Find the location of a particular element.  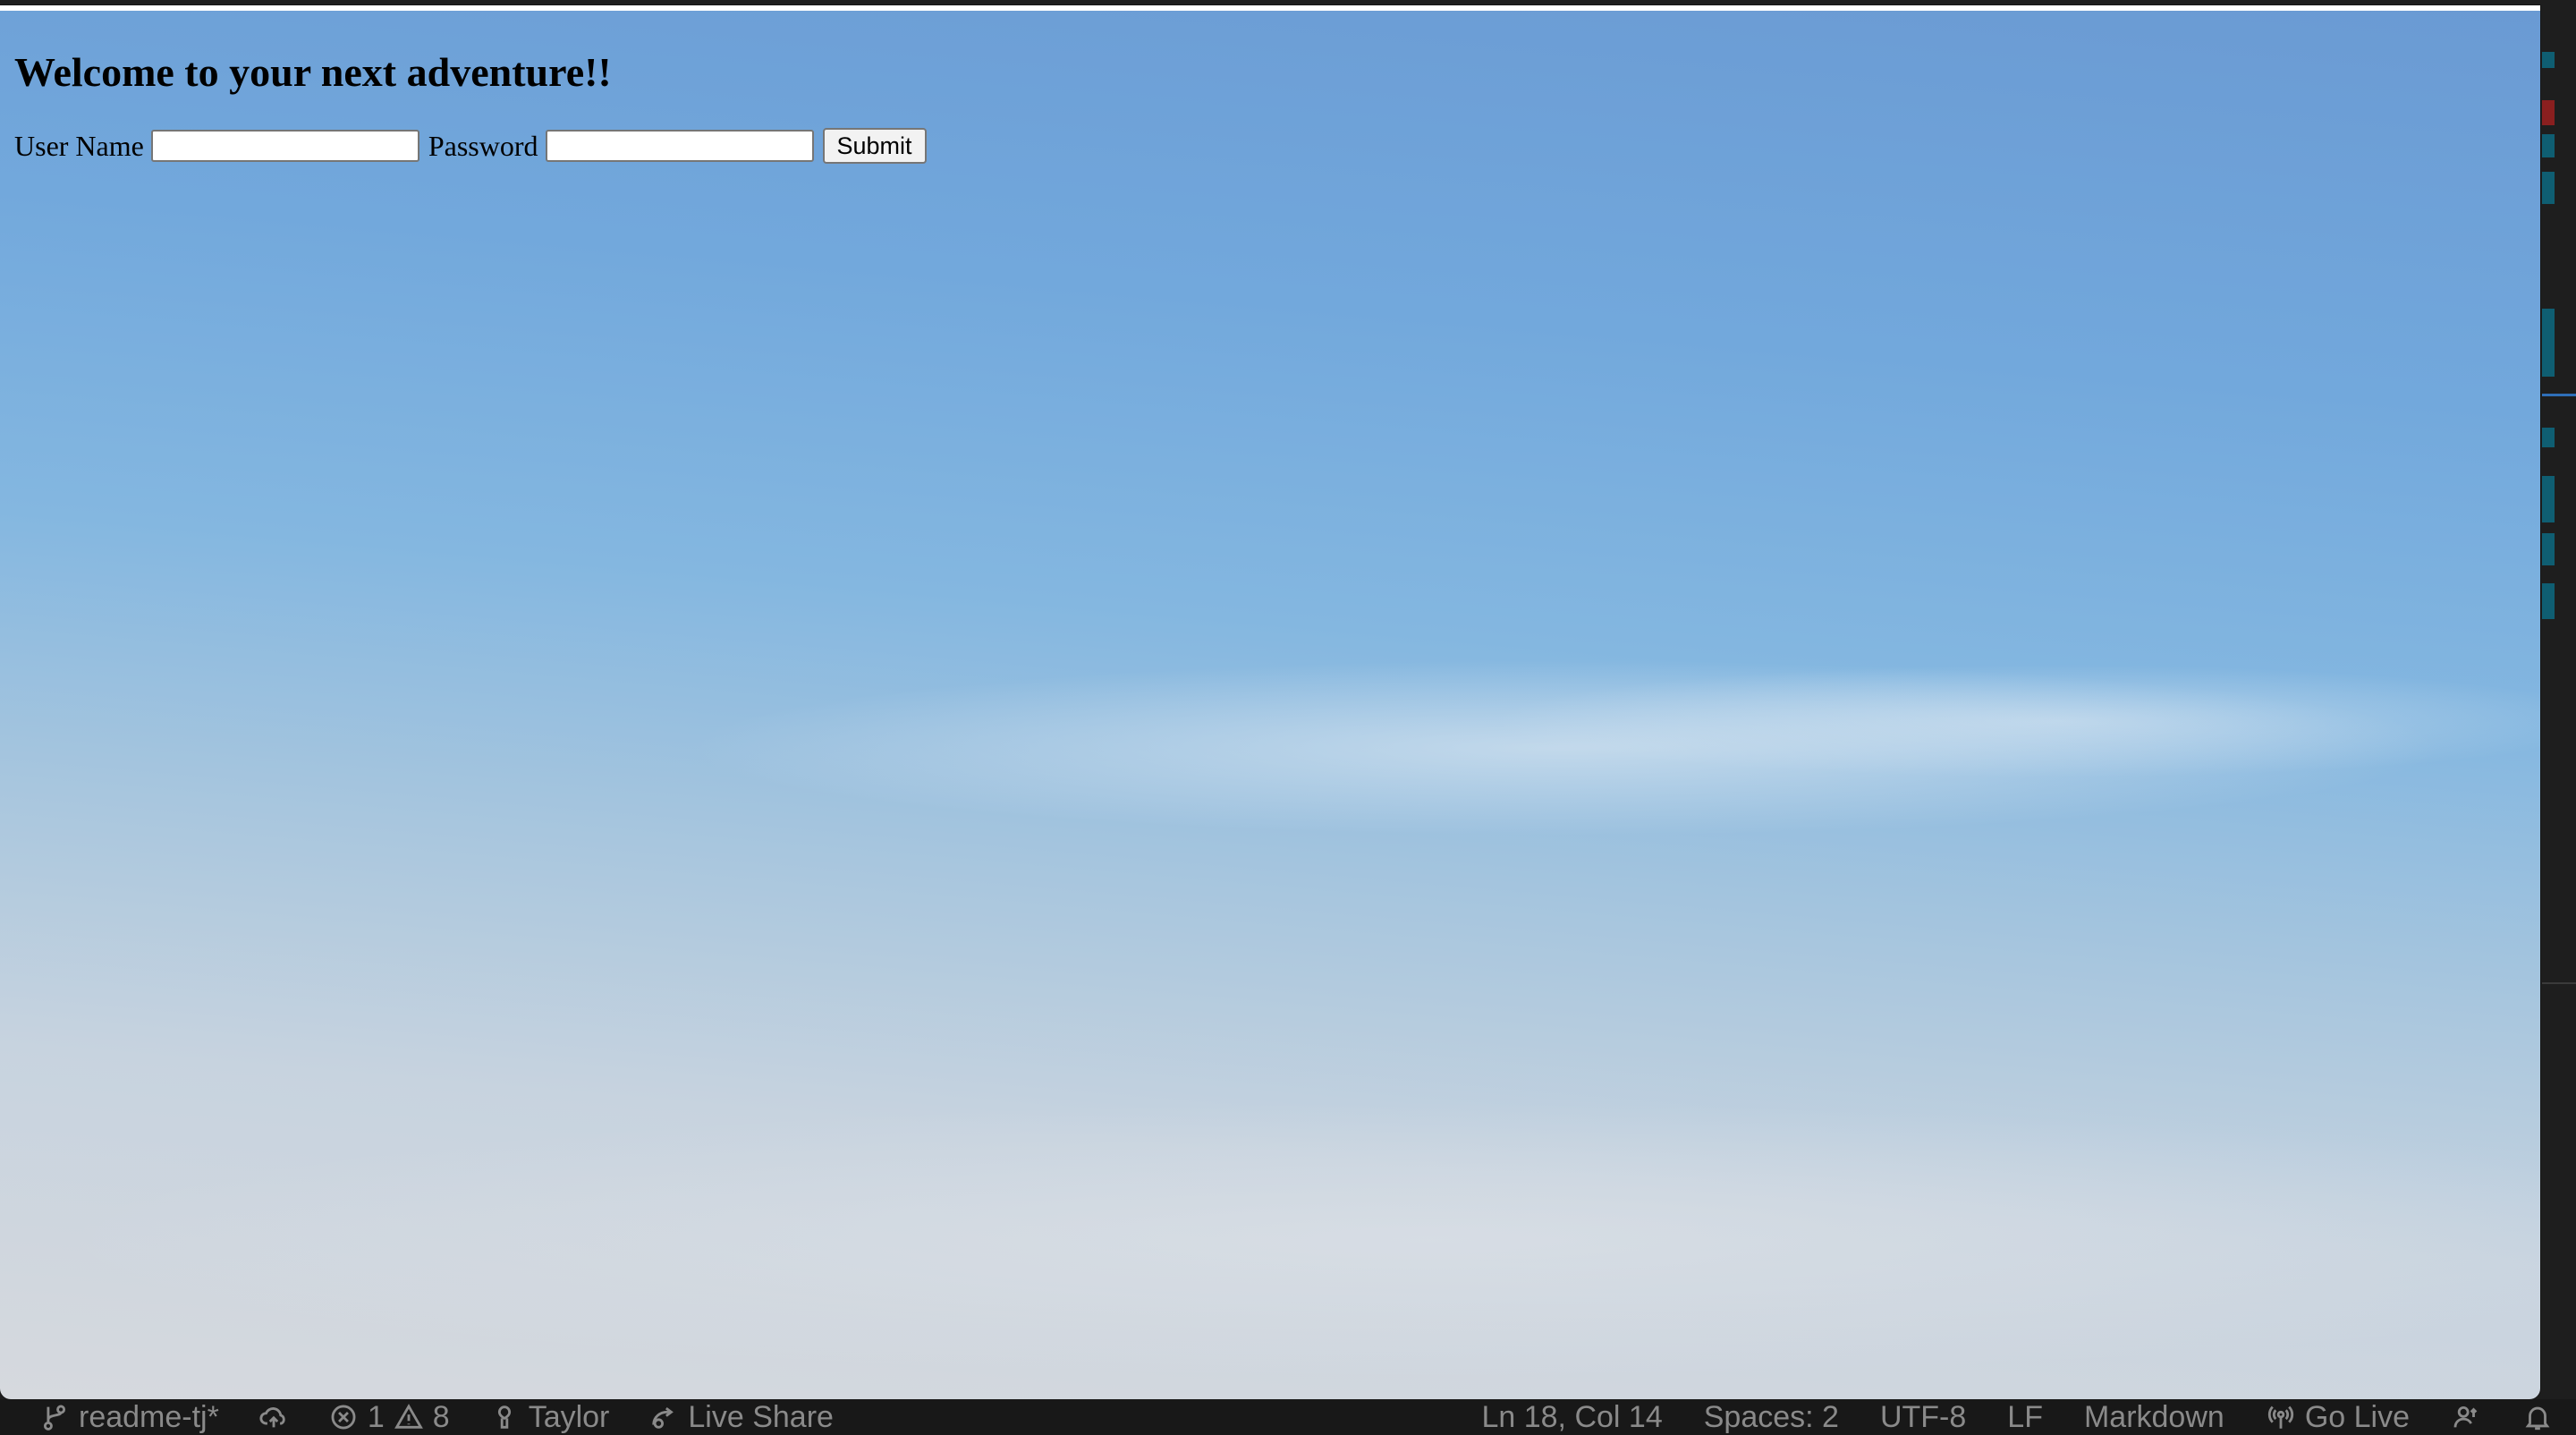

username-label: User Name is located at coordinates (79, 145).